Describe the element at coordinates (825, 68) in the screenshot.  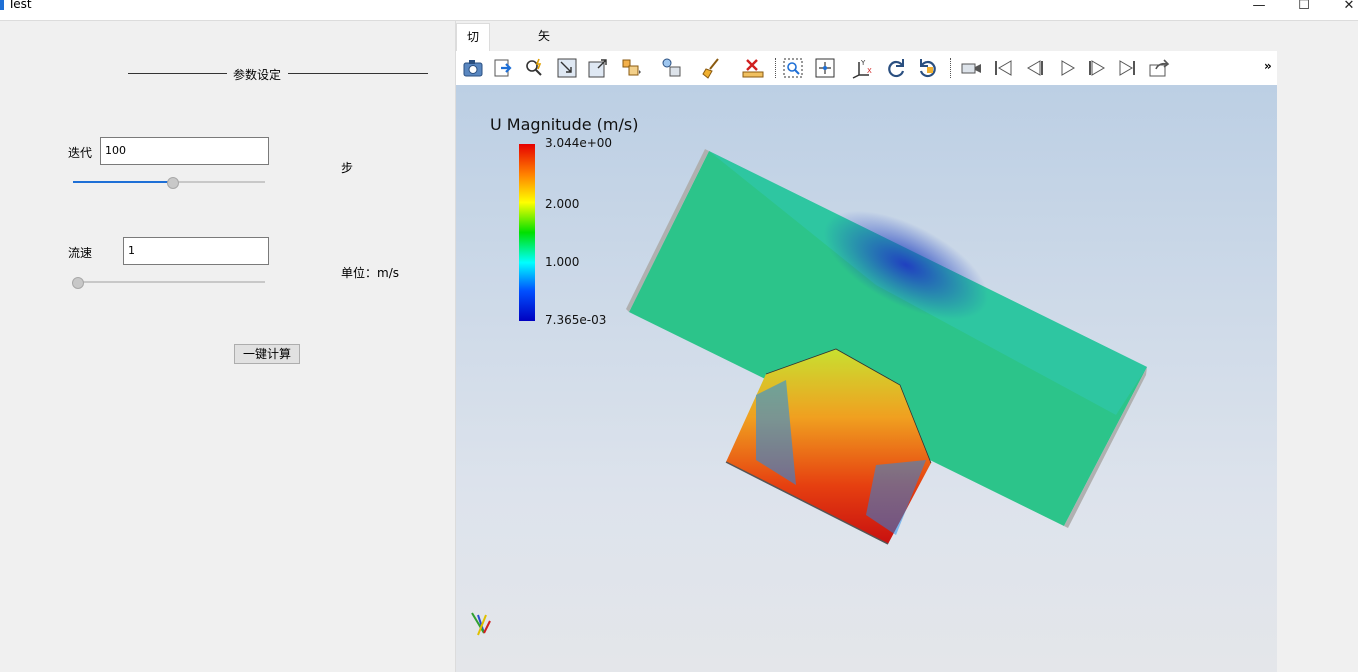
I see `zoom-center-icon` at that location.